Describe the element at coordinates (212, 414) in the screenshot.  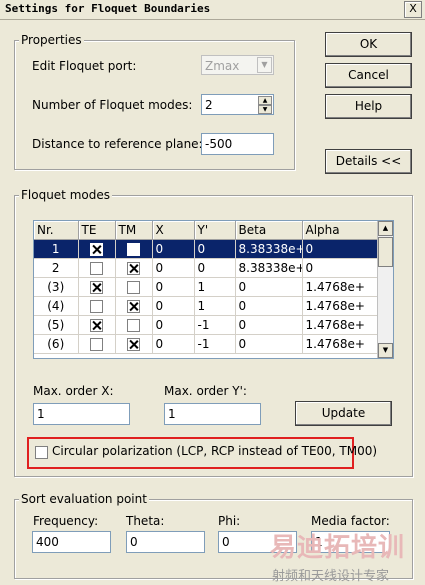
I see `max-order-y-input: 1` at that location.